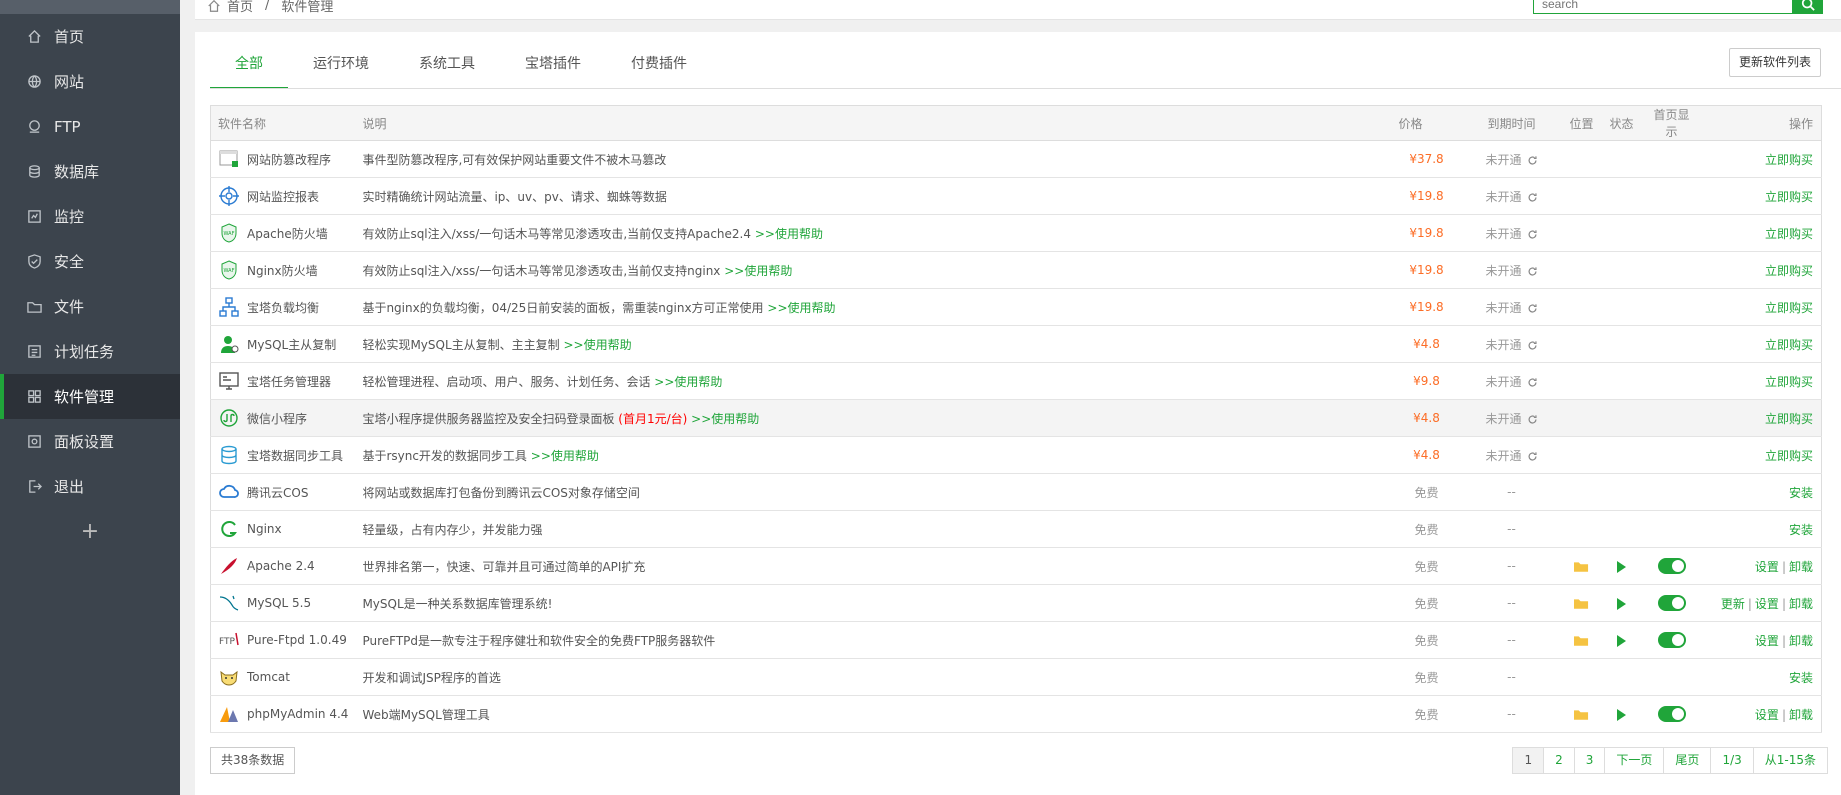 This screenshot has height=795, width=1841. I want to click on software-name: 宝塔负载均衡, so click(283, 307).